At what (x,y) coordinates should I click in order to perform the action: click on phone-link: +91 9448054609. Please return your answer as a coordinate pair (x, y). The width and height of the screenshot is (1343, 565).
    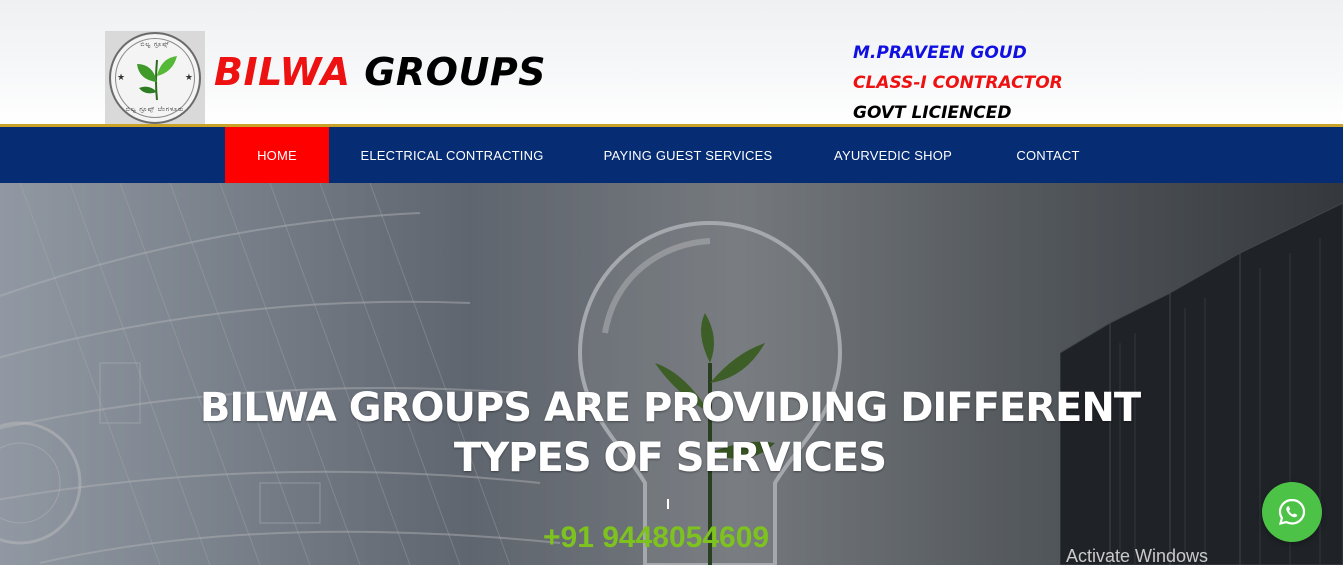
    Looking at the image, I should click on (656, 538).